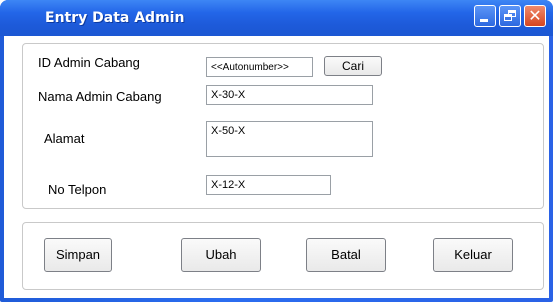 The height and width of the screenshot is (302, 553). What do you see at coordinates (64, 138) in the screenshot?
I see `alamat-label: Alamat` at bounding box center [64, 138].